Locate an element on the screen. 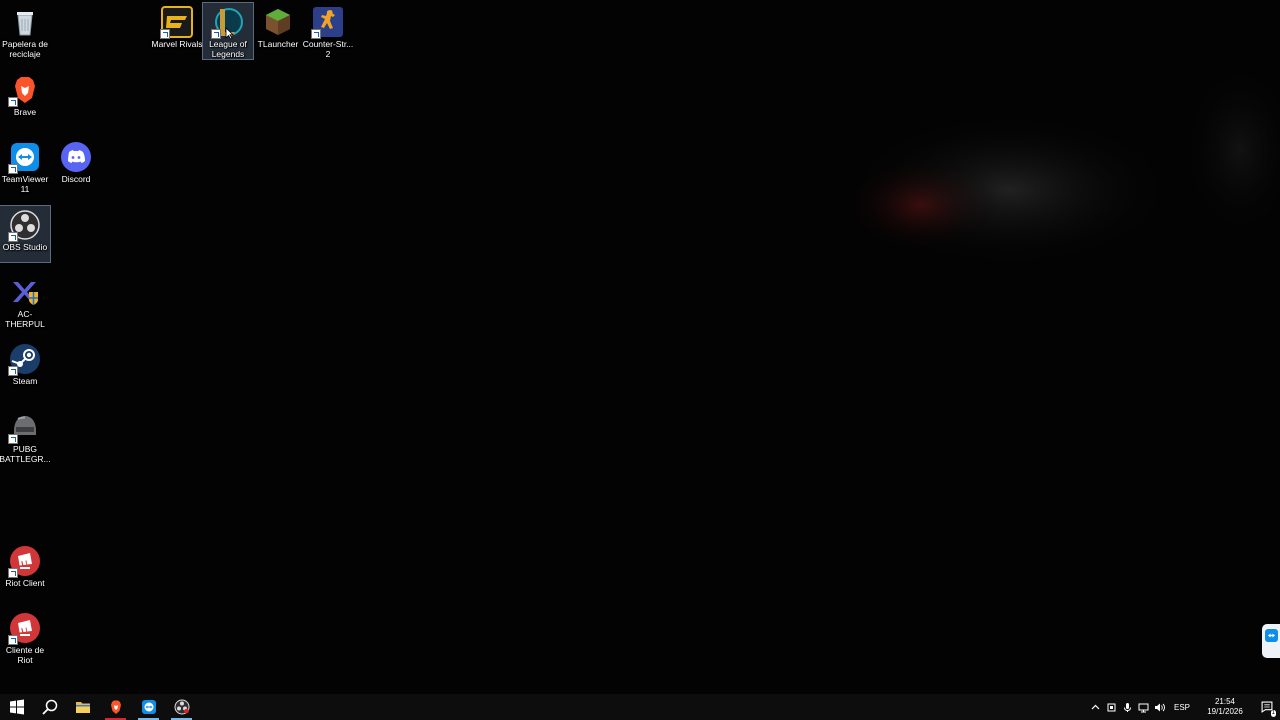 The image size is (1280, 720). clock: 21:54 19/1/2026 is located at coordinates (1225, 707).